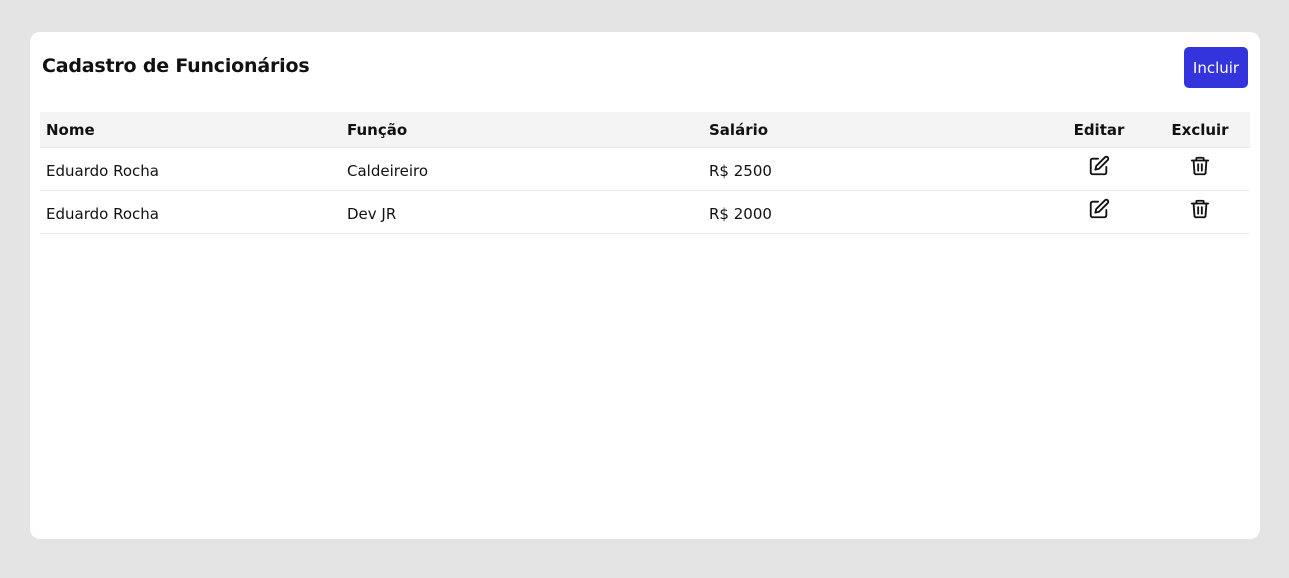  I want to click on card-header: Cadastro de Funcionários Incluir, so click(645, 67).